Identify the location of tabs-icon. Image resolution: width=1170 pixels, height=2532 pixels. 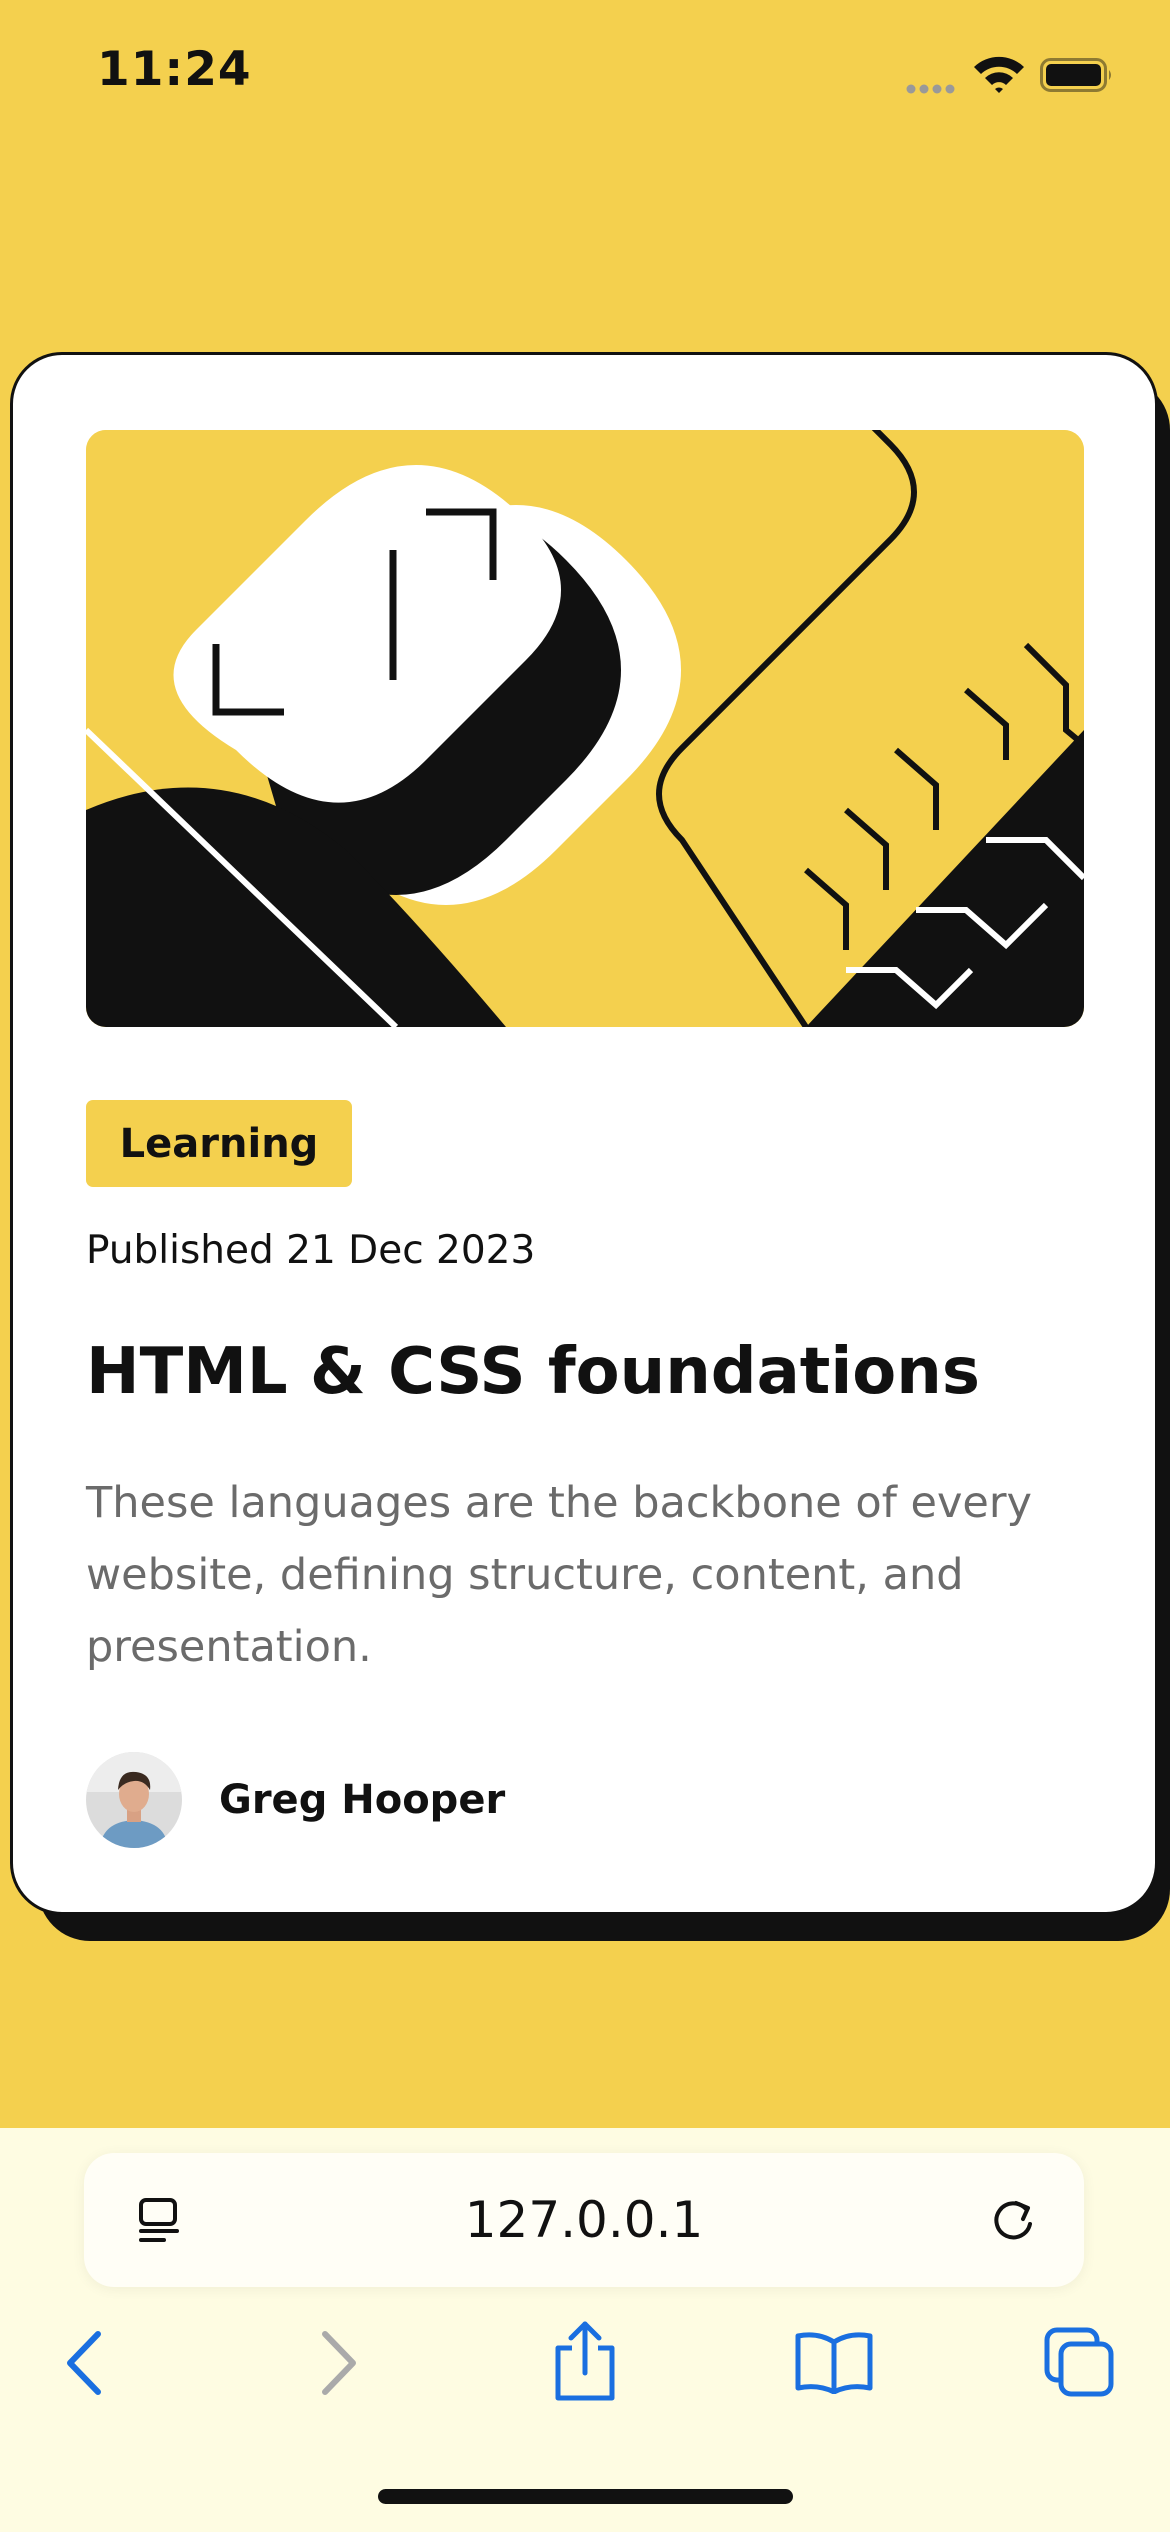
(1079, 2364).